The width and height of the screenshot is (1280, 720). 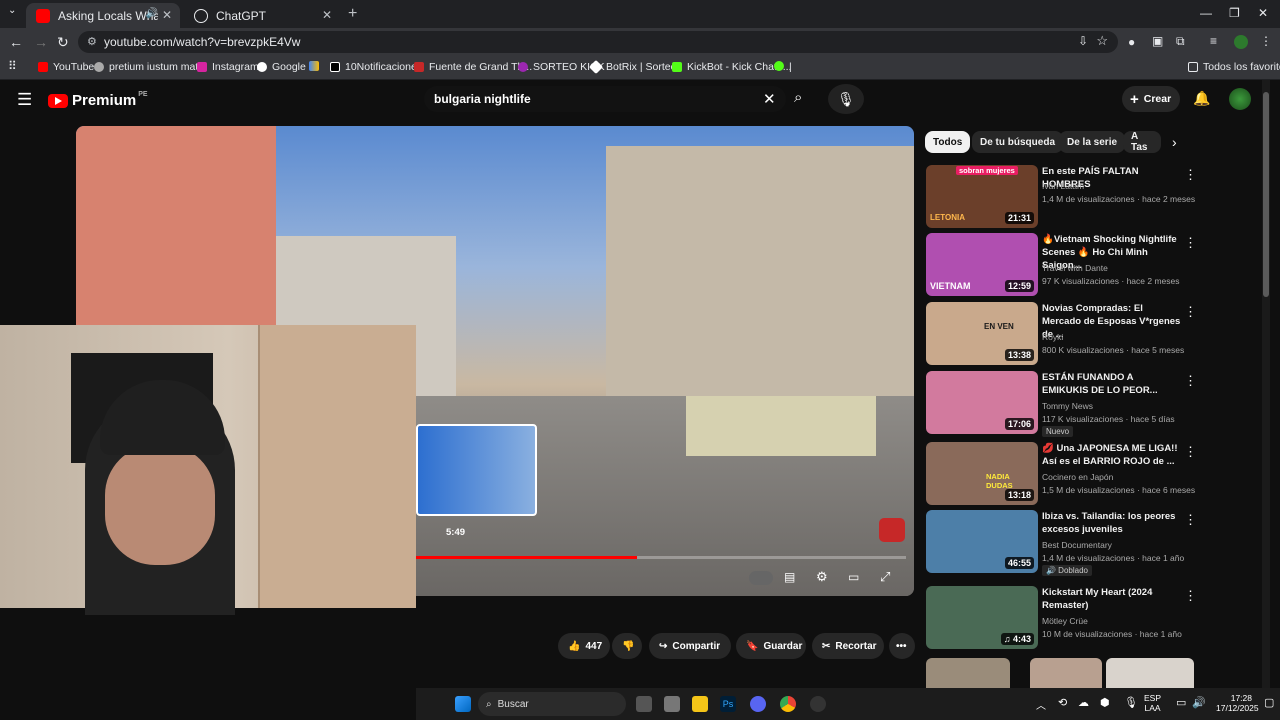 What do you see at coordinates (92, 41) in the screenshot?
I see `site-info-icon: ⚙` at bounding box center [92, 41].